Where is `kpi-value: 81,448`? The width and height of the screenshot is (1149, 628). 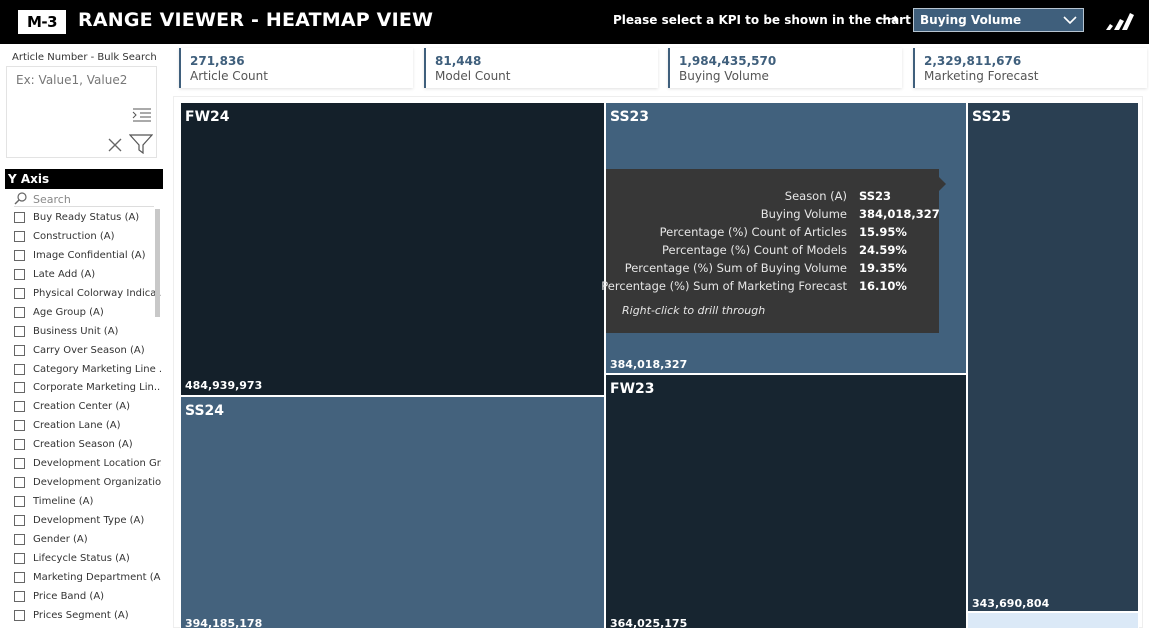 kpi-value: 81,448 is located at coordinates (458, 61).